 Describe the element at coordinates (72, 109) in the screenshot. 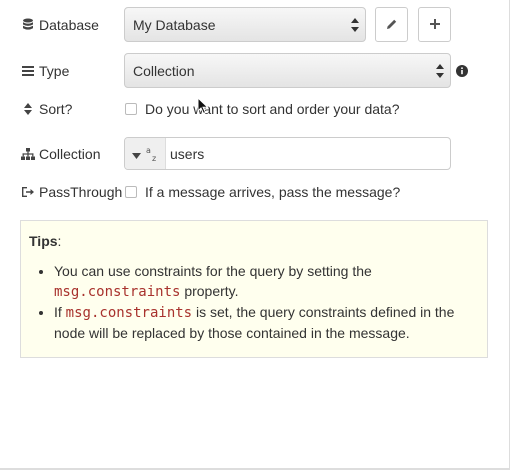

I see `sort-label: Sort?` at that location.